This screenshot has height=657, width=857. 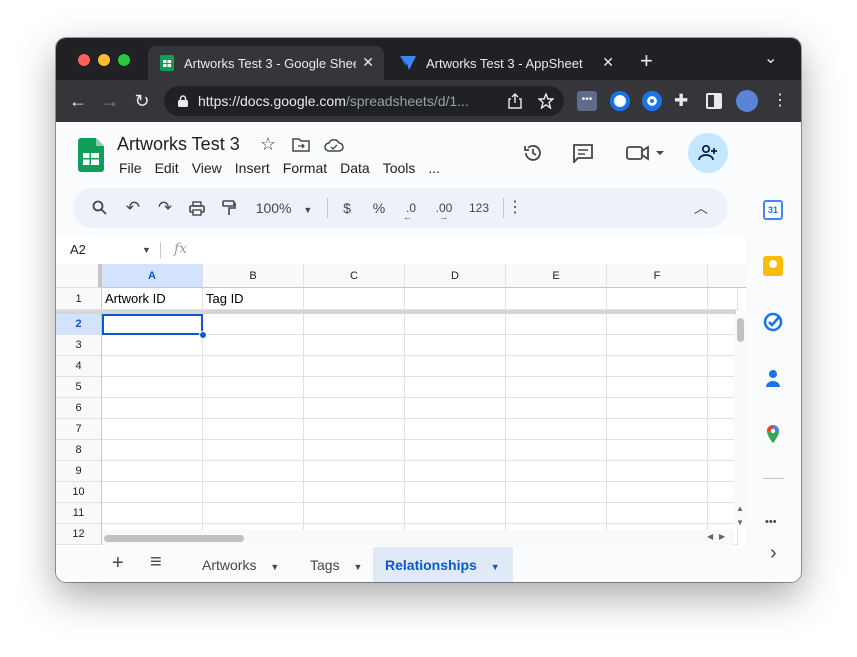 What do you see at coordinates (479, 208) in the screenshot?
I see `more-formats-button: 123` at bounding box center [479, 208].